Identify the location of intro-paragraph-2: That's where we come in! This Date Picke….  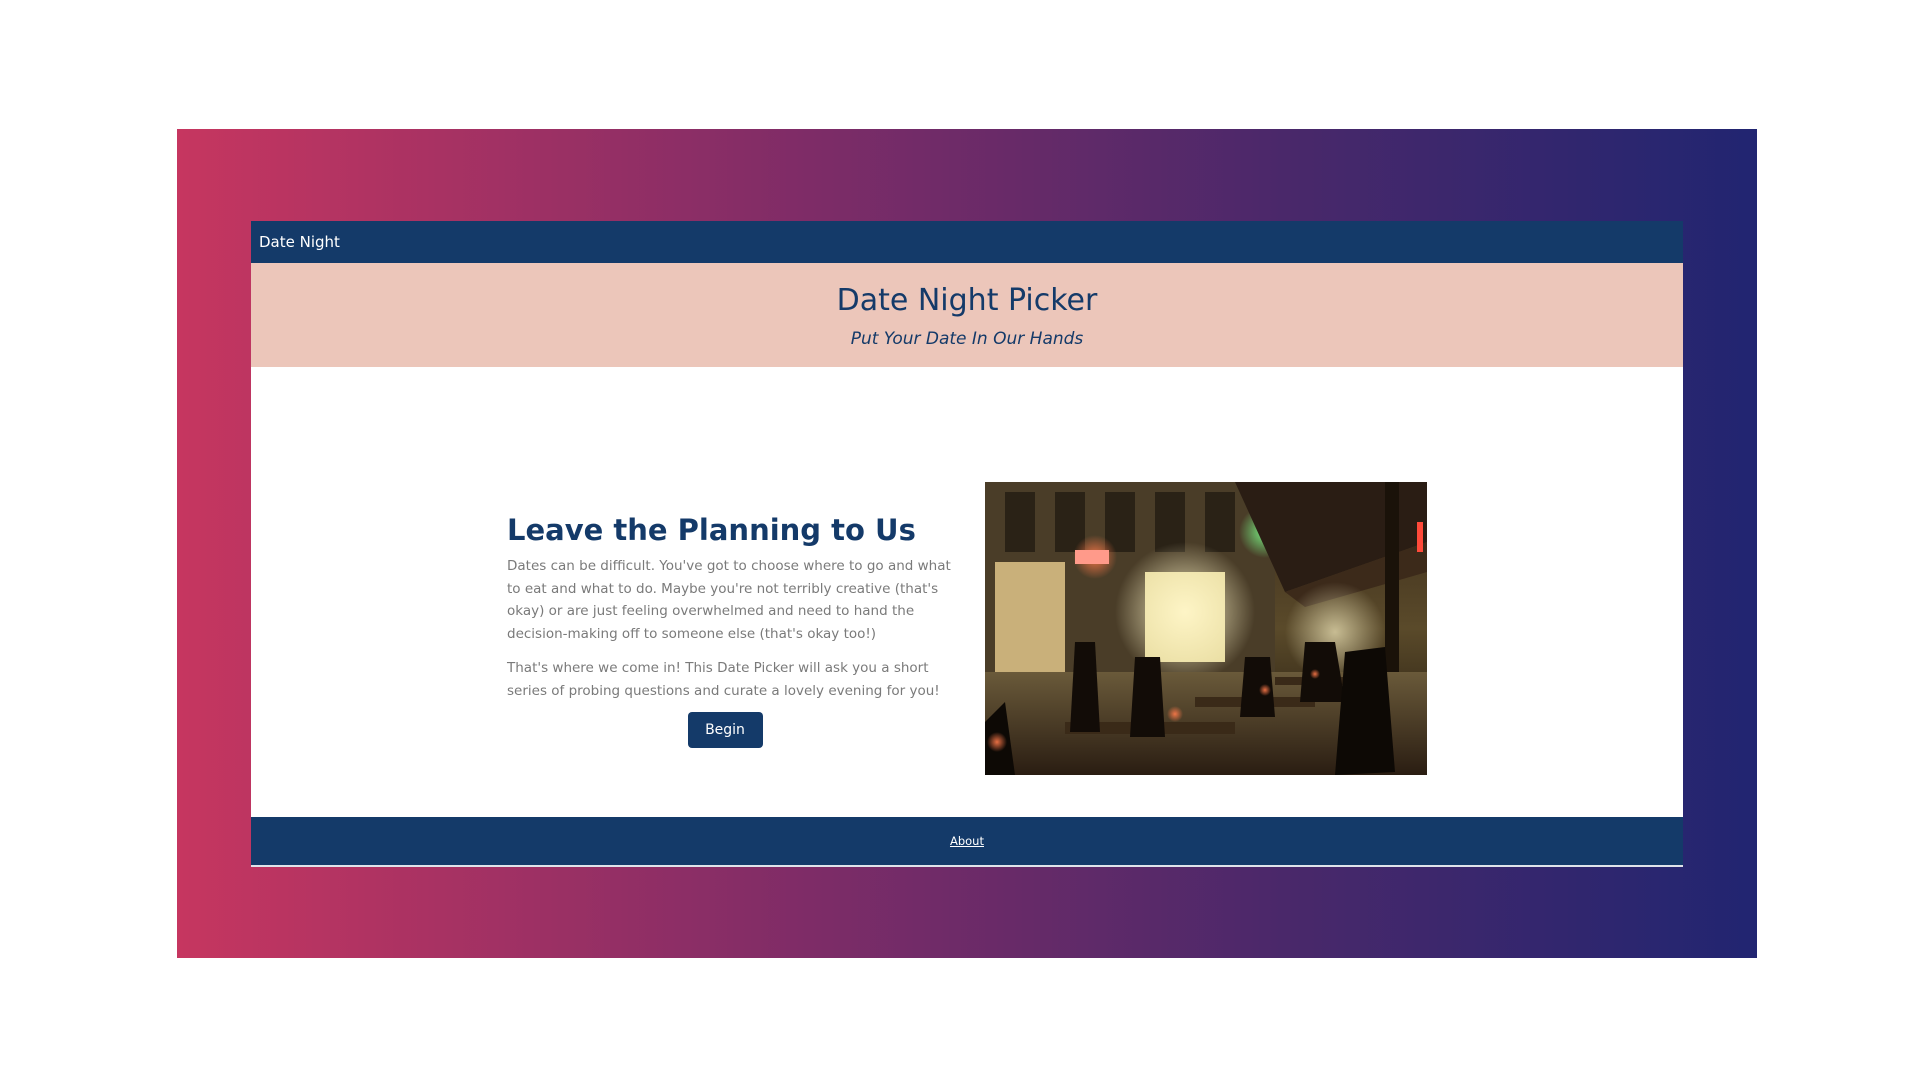
(723, 679).